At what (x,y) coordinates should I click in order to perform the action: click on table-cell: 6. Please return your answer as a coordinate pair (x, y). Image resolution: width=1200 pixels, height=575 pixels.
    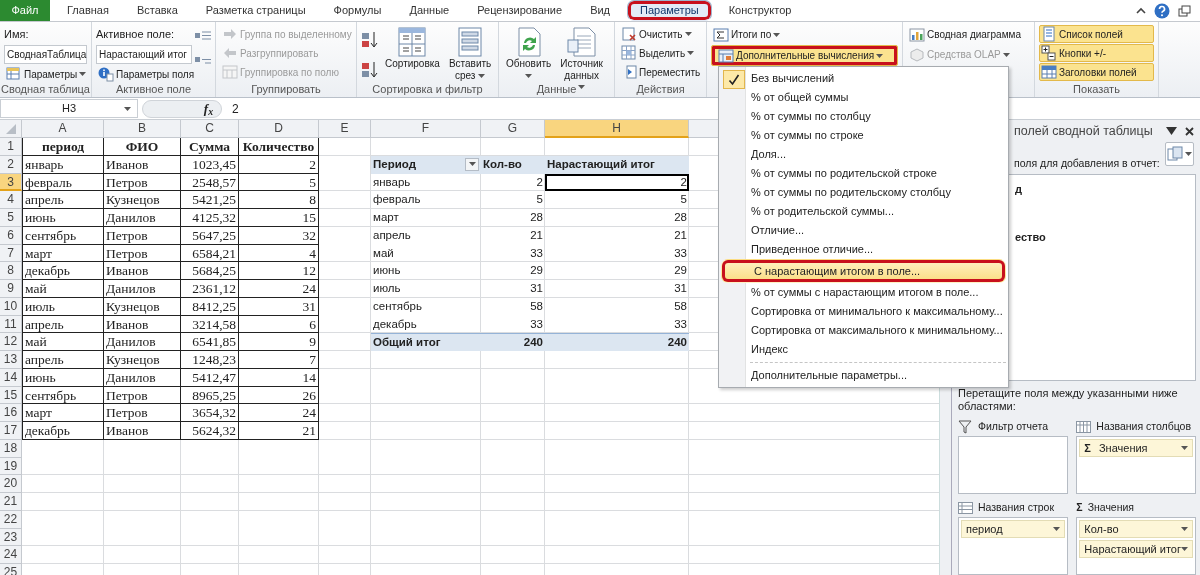
    Looking at the image, I should click on (279, 324).